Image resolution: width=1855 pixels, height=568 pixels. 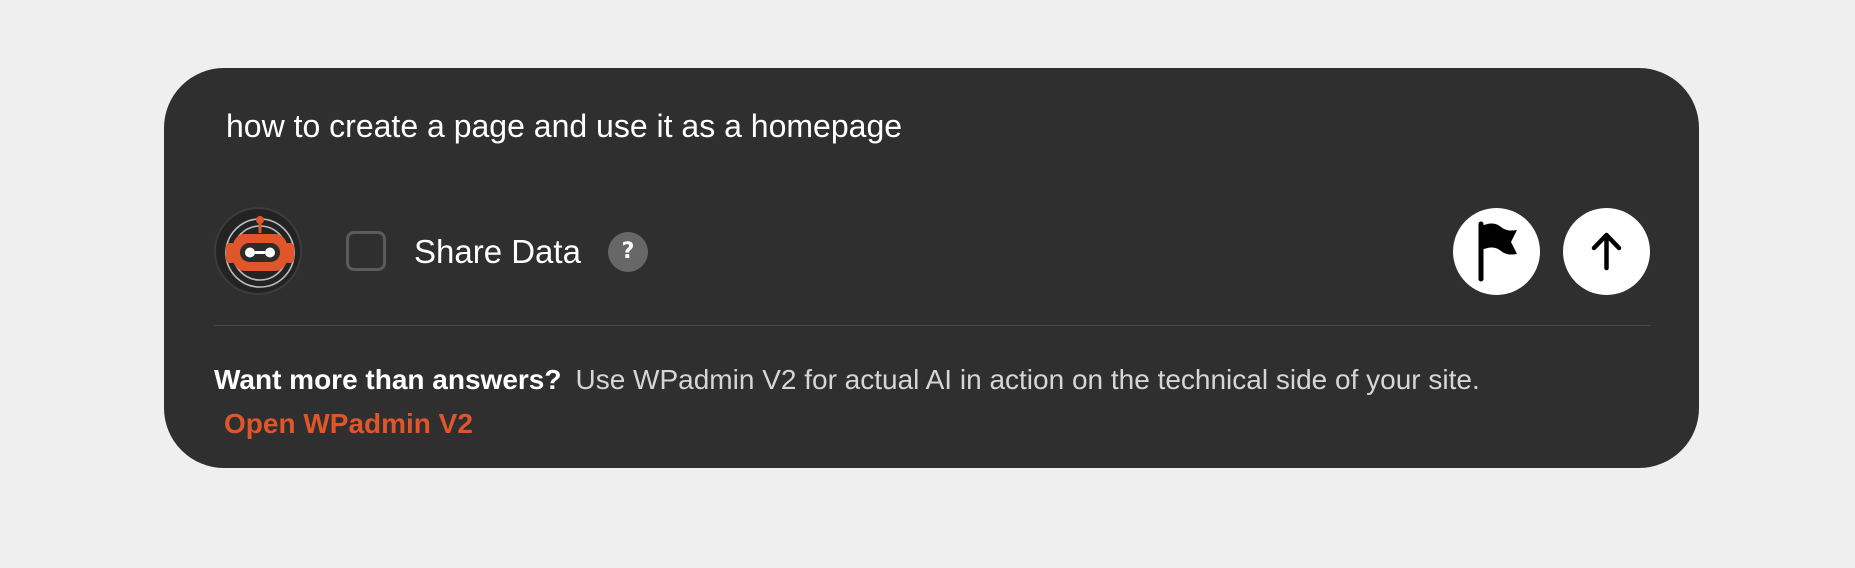 I want to click on arrow-up-icon, so click(x=1606, y=251).